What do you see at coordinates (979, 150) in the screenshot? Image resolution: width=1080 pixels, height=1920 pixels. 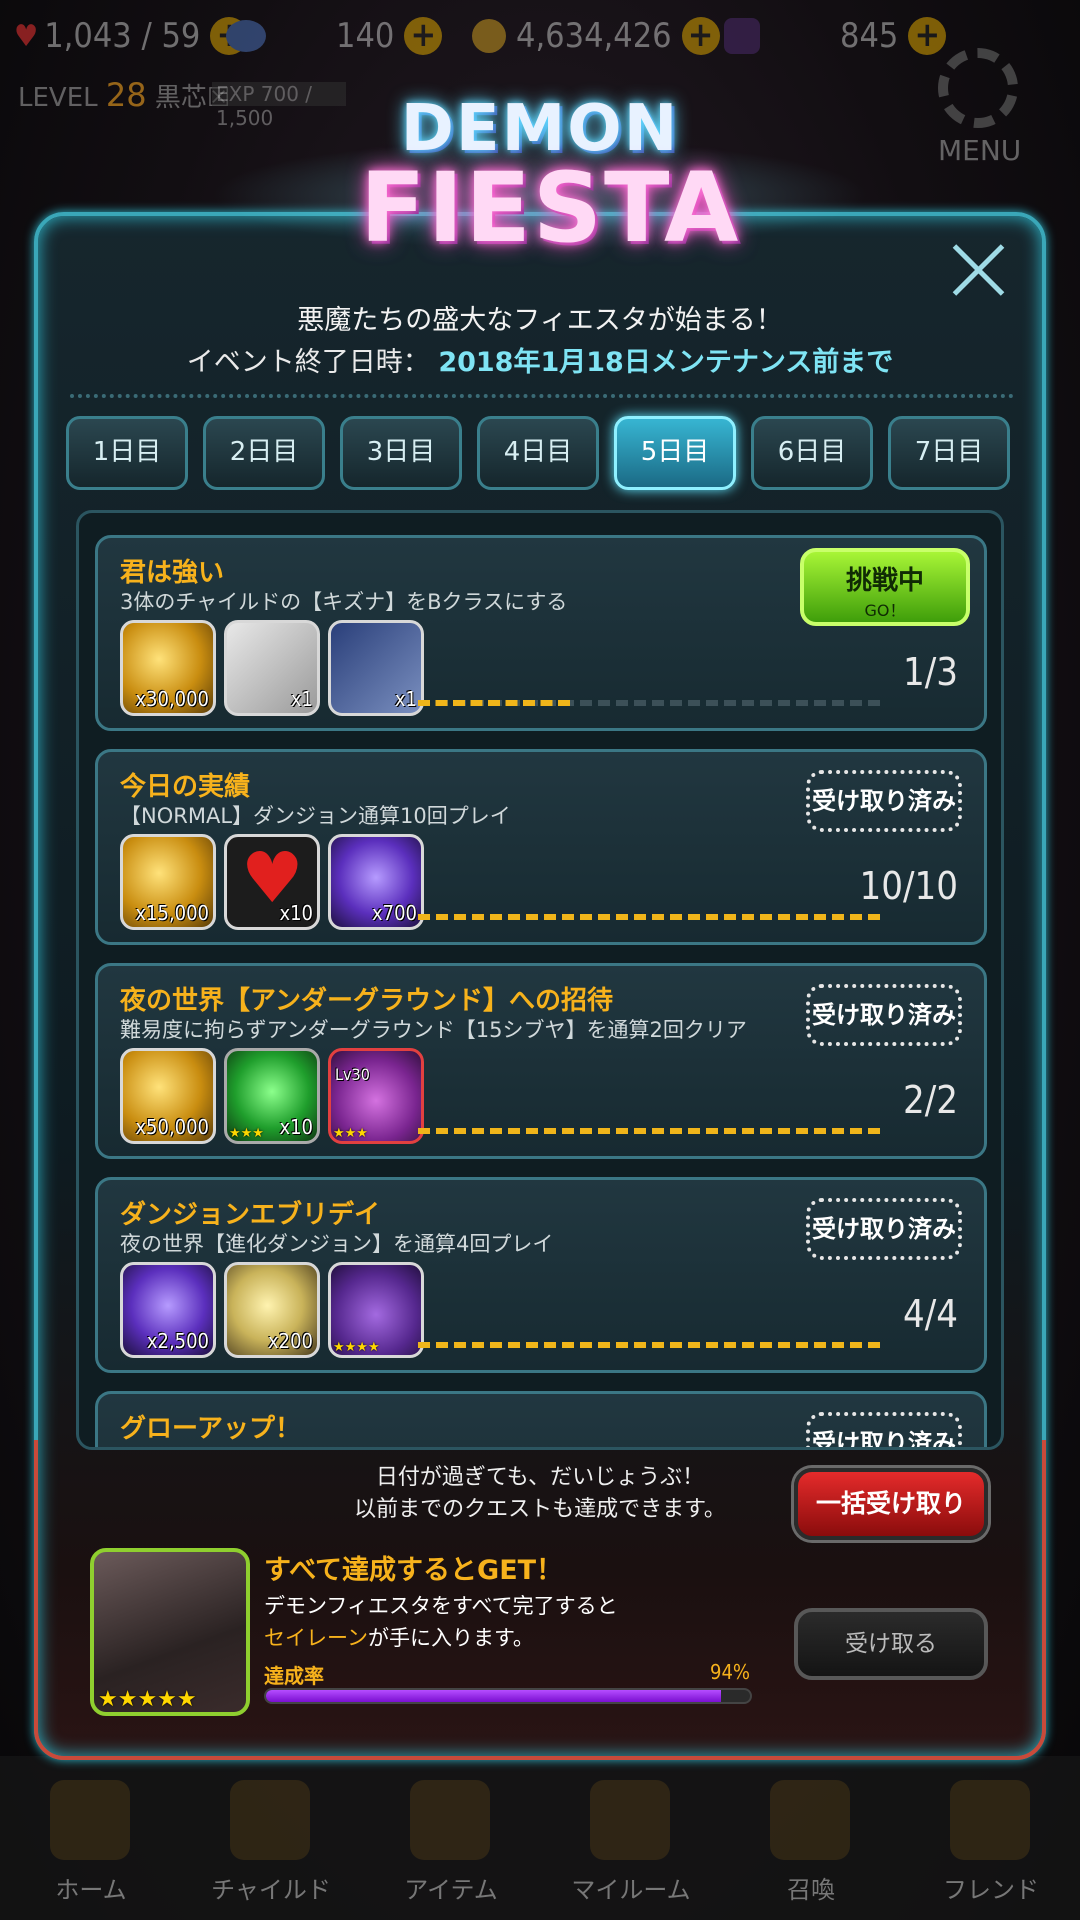 I see `menu-label: MENU` at bounding box center [979, 150].